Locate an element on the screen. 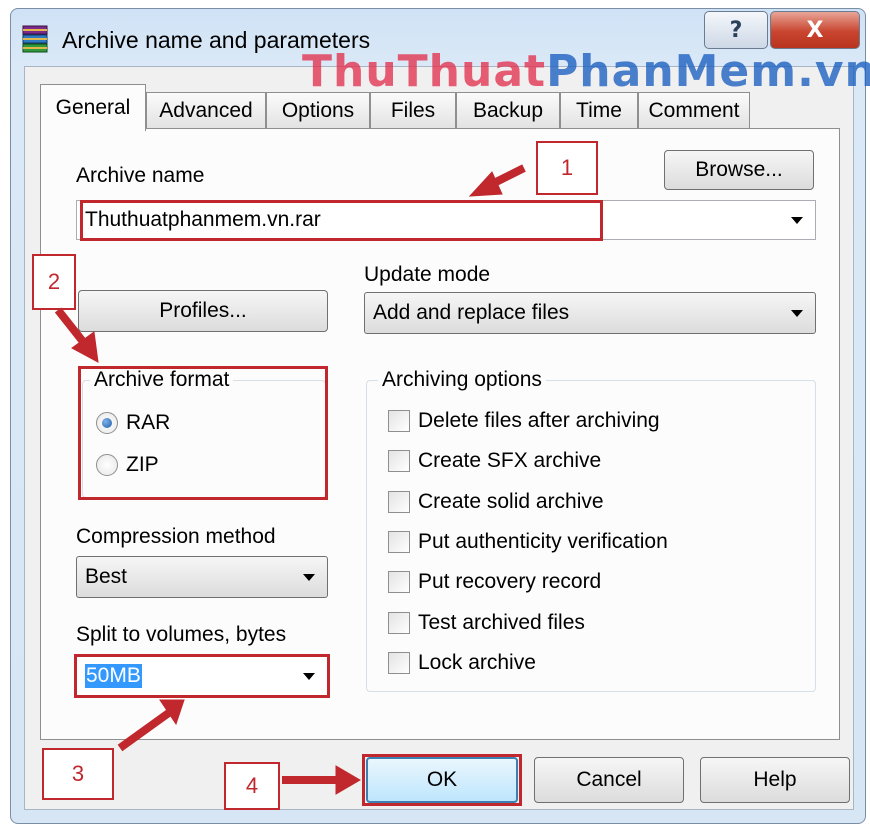 The width and height of the screenshot is (870, 828). archiving-options-label: Archiving options is located at coordinates (462, 380).